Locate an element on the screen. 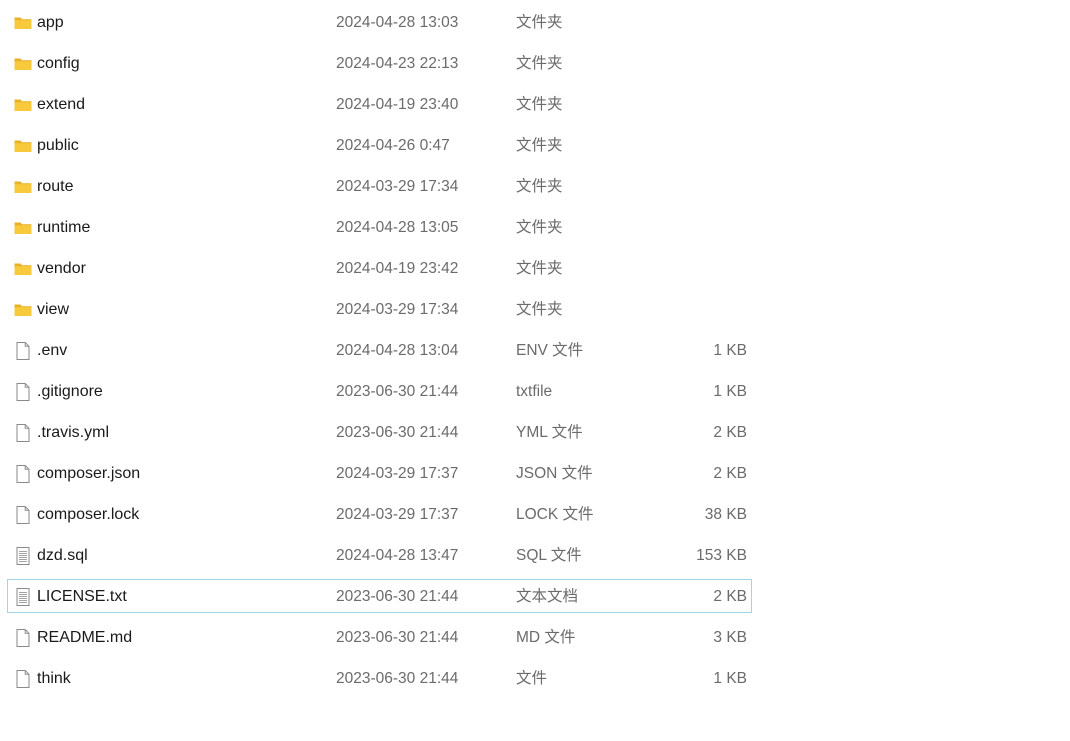 This screenshot has width=1070, height=741. file-name: think is located at coordinates (54, 678).